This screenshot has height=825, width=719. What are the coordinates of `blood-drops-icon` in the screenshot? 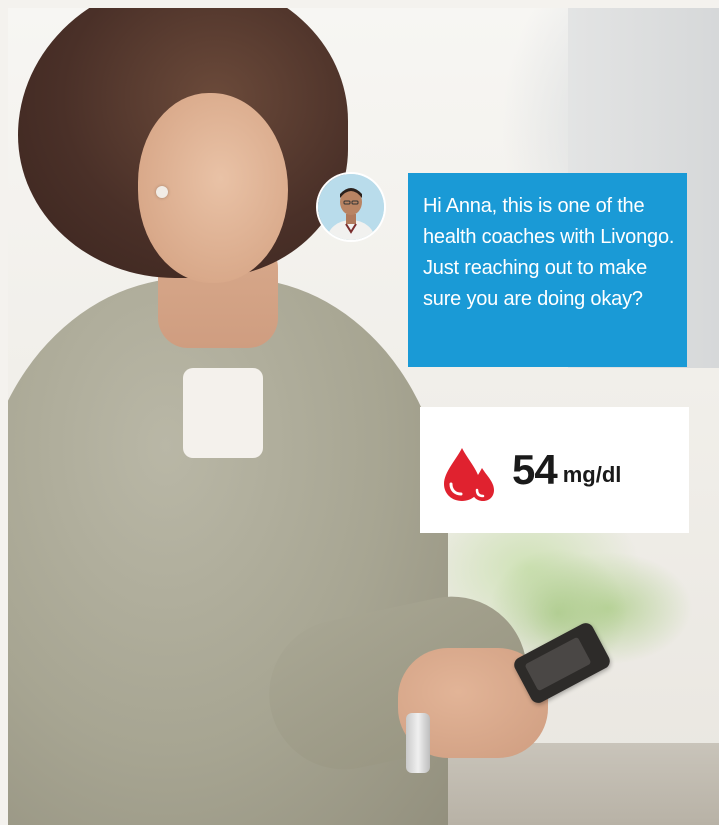 It's located at (469, 474).